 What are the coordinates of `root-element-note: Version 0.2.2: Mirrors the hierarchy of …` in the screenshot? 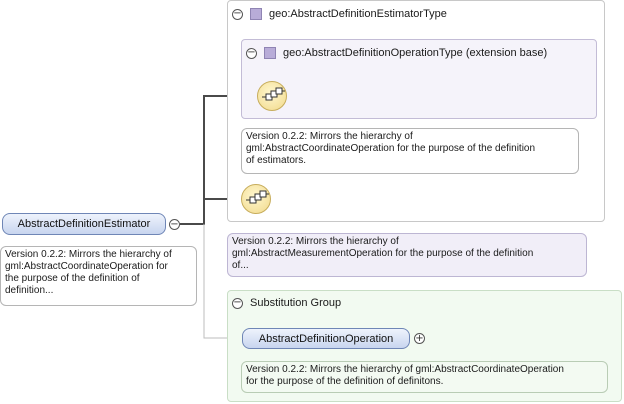 It's located at (98, 276).